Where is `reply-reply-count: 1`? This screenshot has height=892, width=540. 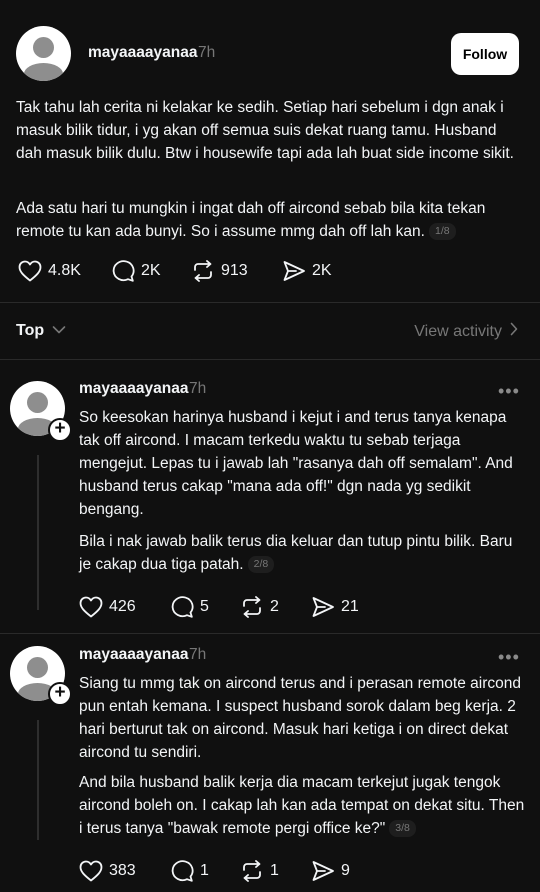
reply-reply-count: 1 is located at coordinates (204, 870).